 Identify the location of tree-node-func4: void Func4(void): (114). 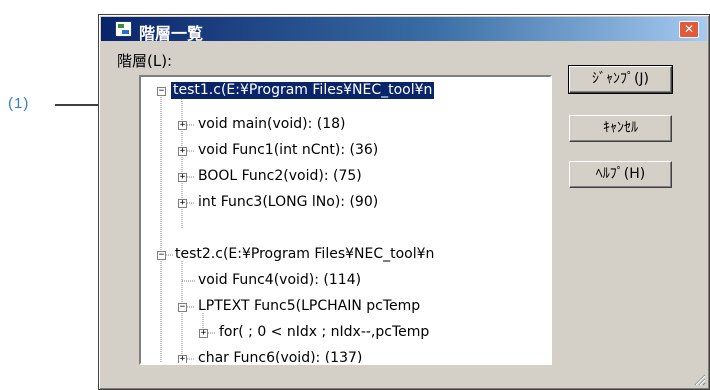
(279, 280).